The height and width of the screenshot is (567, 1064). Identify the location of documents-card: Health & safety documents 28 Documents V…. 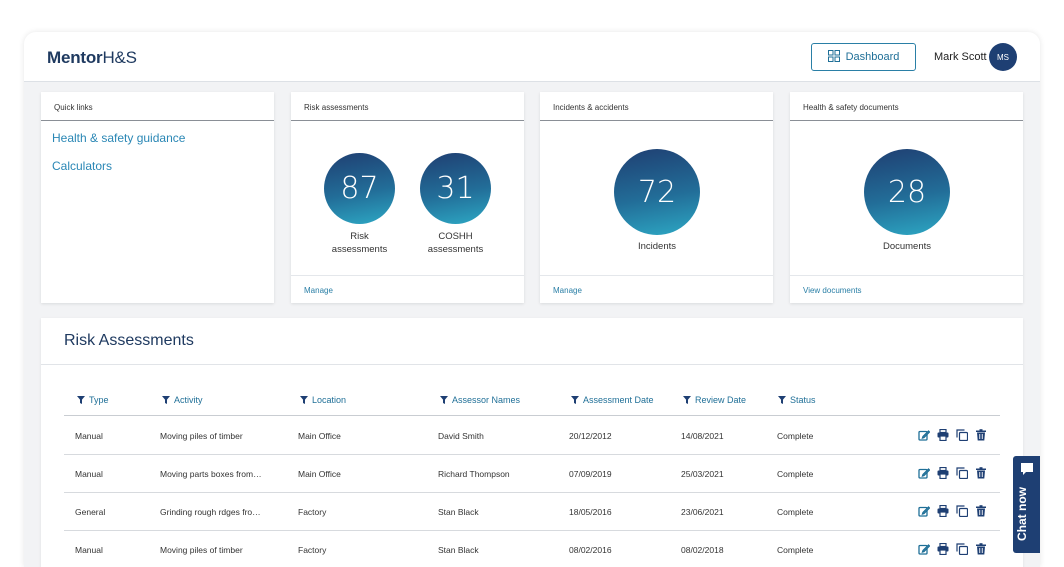
(906, 197).